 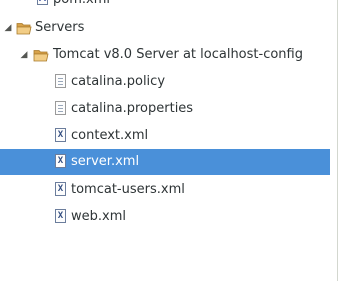 I want to click on tree-item-tomcat-server: ◢ Tomcat v8.0 Server at localhost-config, so click(x=165, y=55).